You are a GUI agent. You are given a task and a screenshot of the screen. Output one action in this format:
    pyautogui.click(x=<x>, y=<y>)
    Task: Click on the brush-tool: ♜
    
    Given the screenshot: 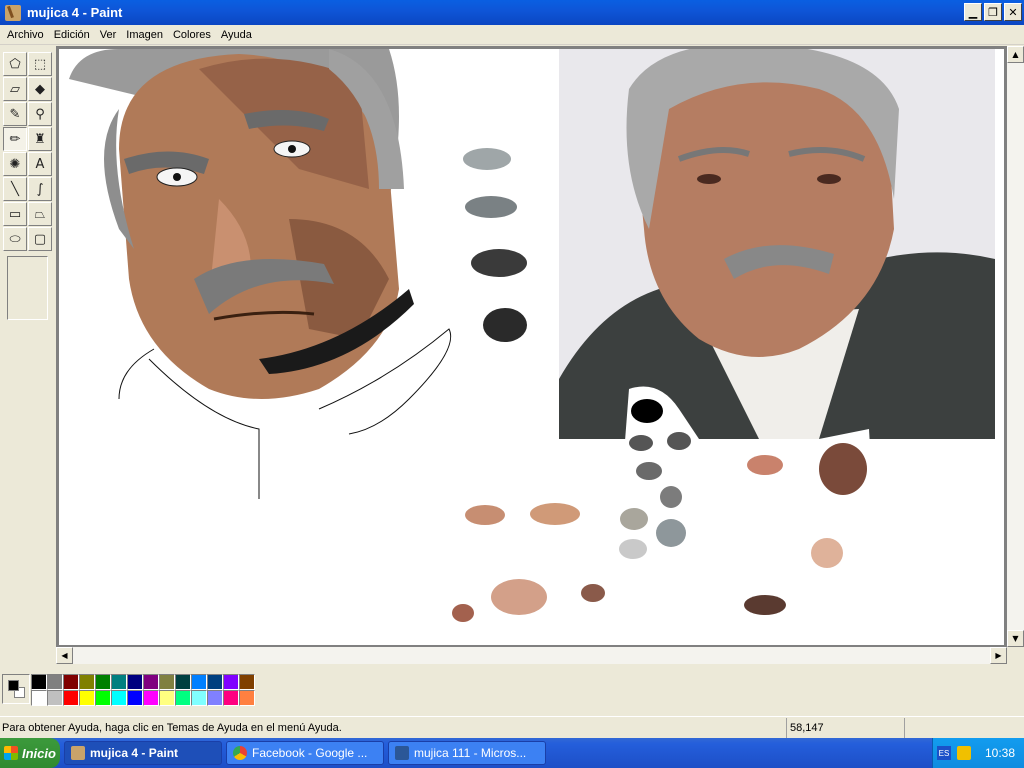 What is the action you would take?
    pyautogui.click(x=40, y=139)
    